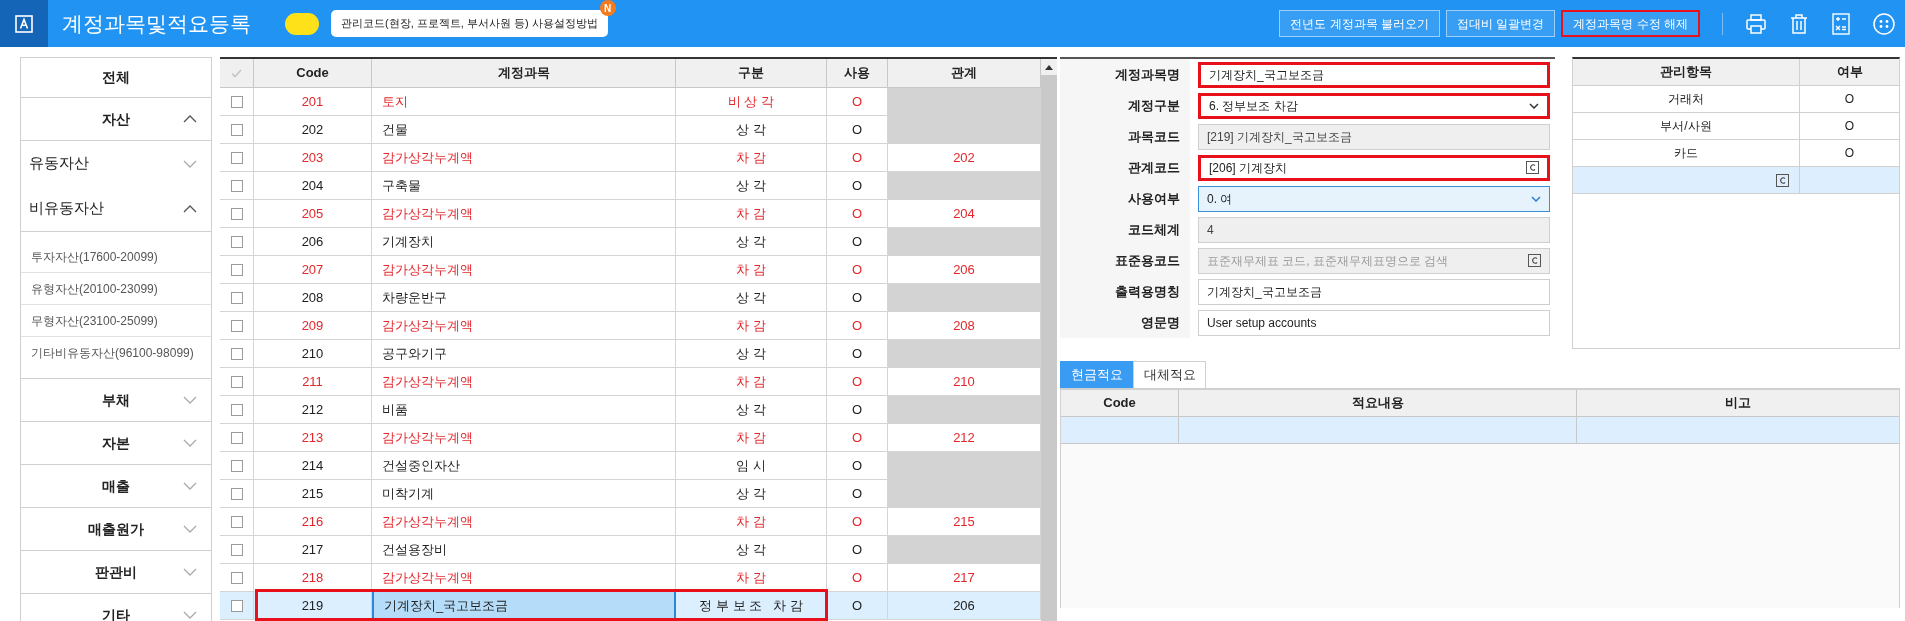 Image resolution: width=1905 pixels, height=621 pixels. I want to click on sidebar-link: 무형자산(23100-25099), so click(116, 321).